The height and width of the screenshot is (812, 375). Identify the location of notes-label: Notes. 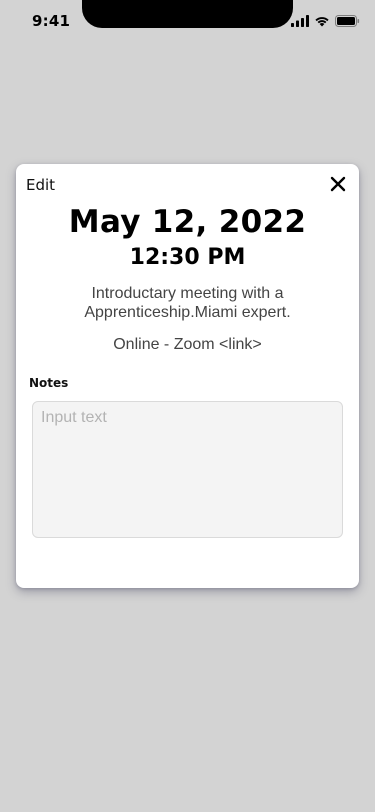
(49, 383).